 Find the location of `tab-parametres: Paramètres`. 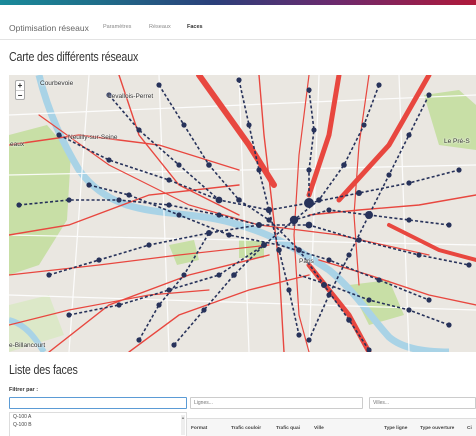

tab-parametres: Paramètres is located at coordinates (117, 27).